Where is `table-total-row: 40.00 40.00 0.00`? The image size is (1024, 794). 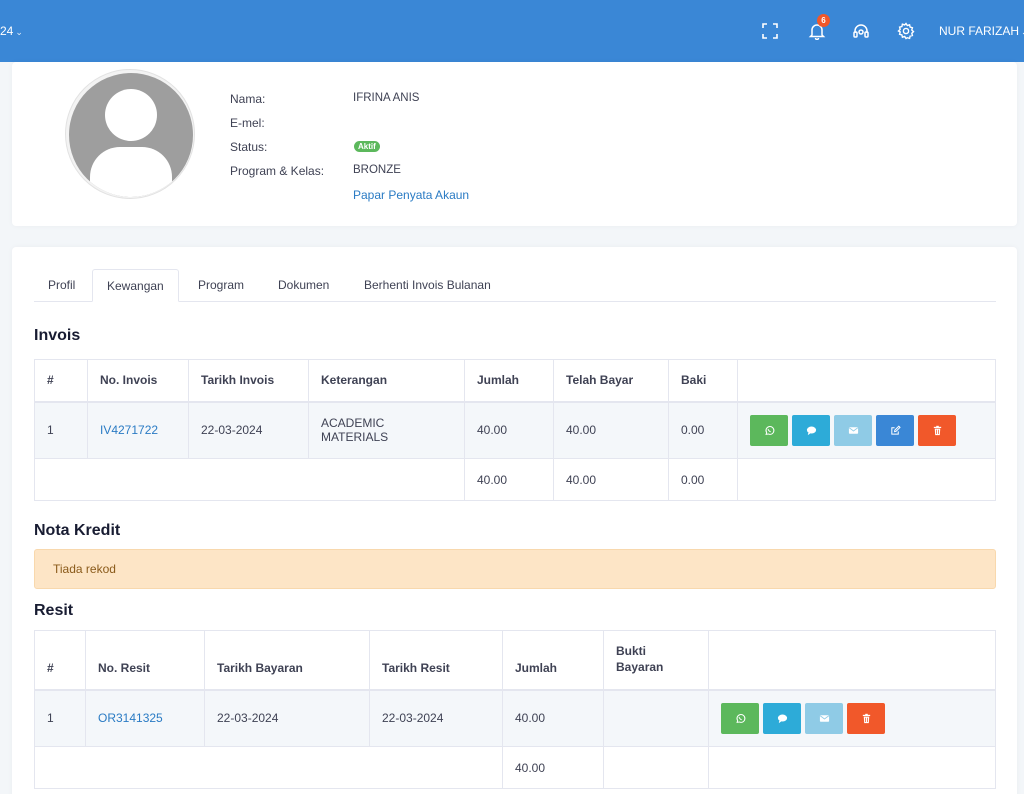 table-total-row: 40.00 40.00 0.00 is located at coordinates (515, 479).